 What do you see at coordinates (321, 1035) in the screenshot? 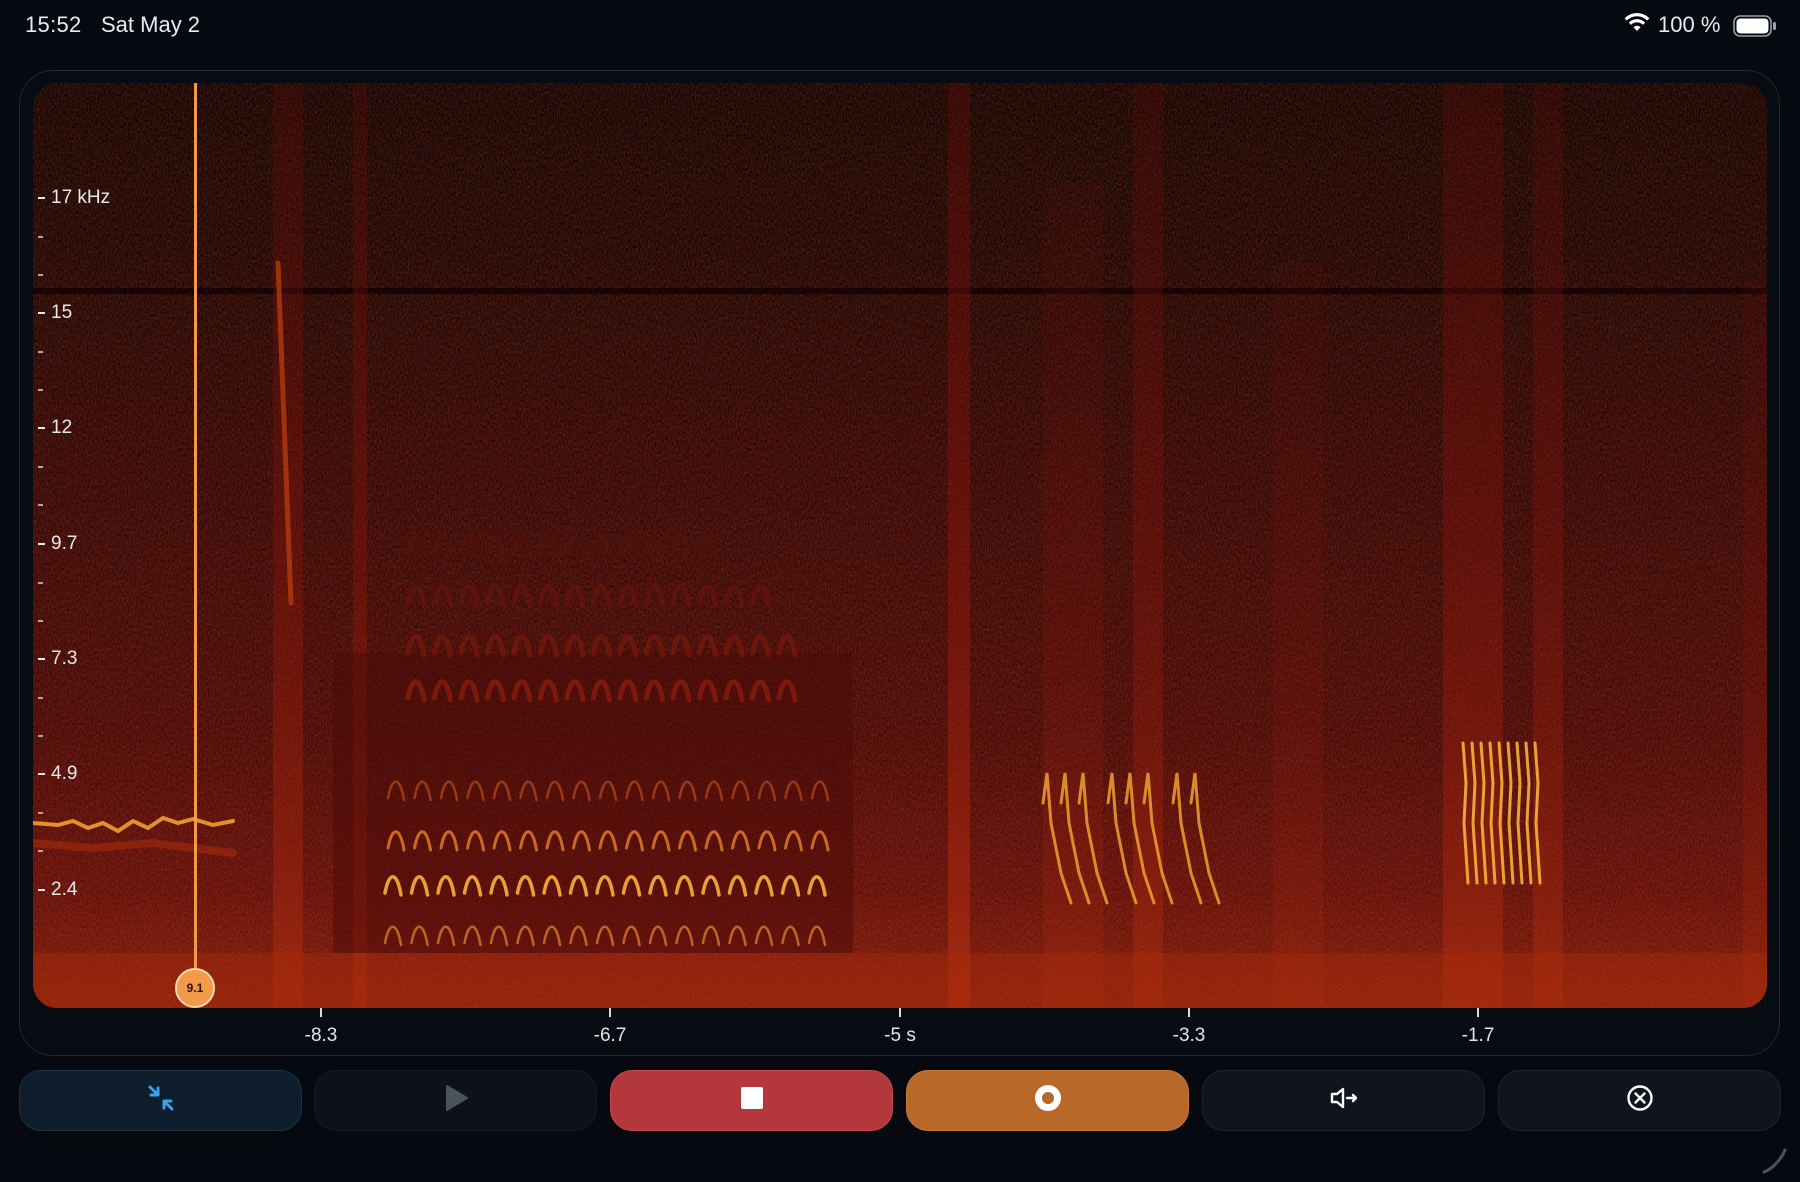
I see `x-tick-label: -8.3` at bounding box center [321, 1035].